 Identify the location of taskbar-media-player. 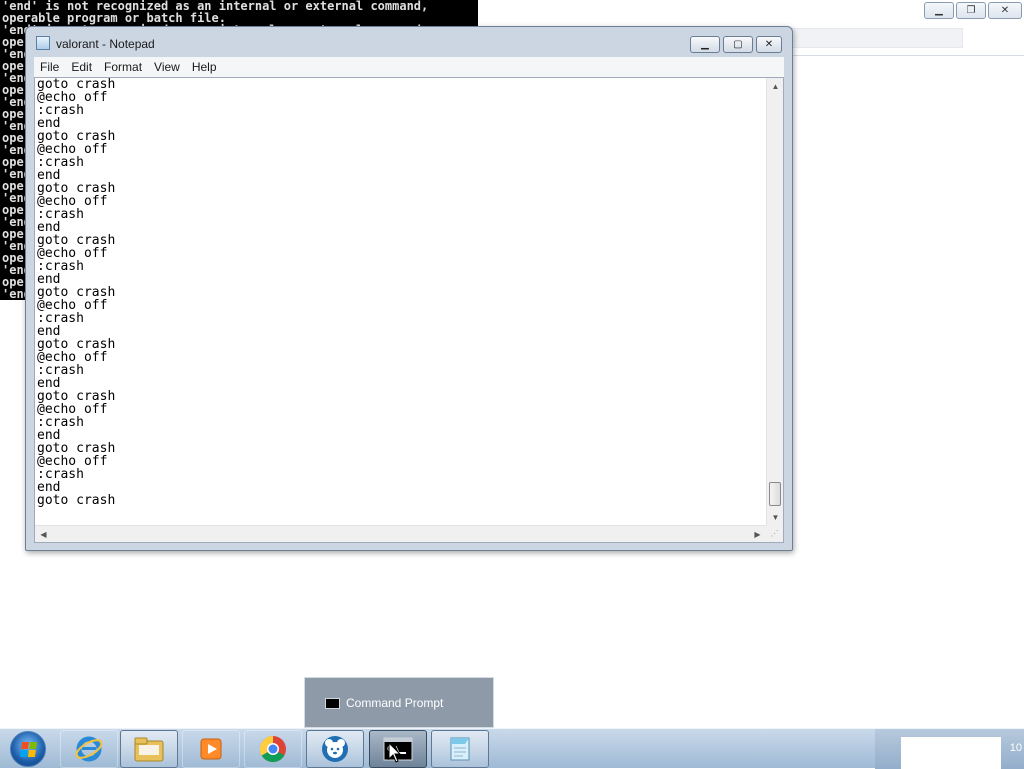
(211, 749).